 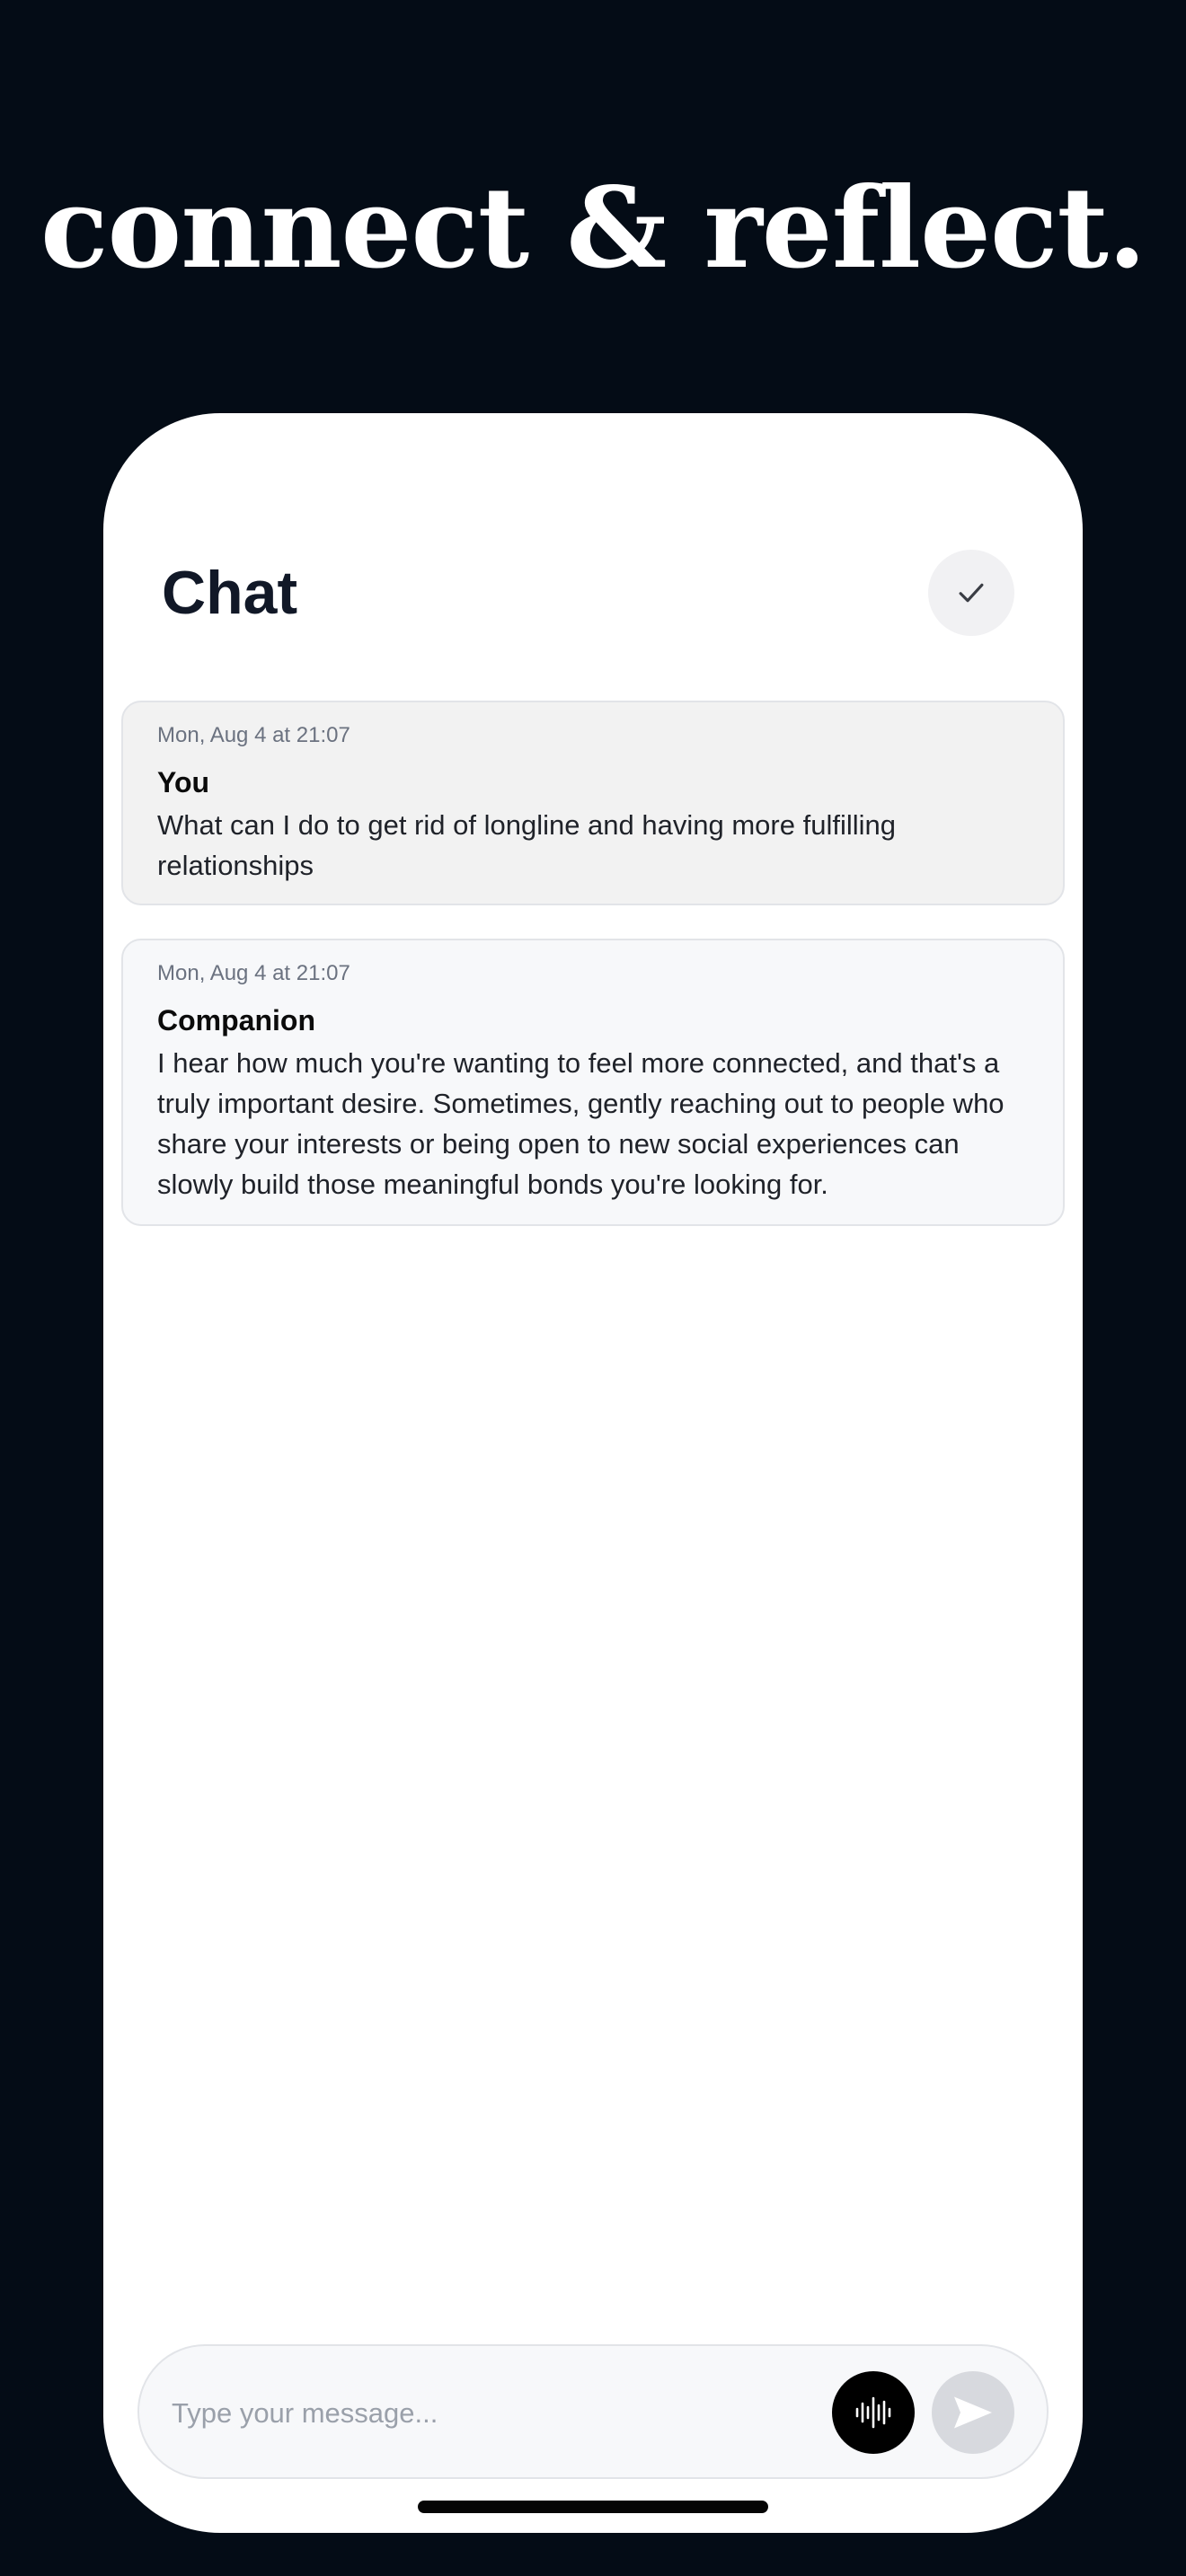 I want to click on send-icon, so click(x=973, y=2412).